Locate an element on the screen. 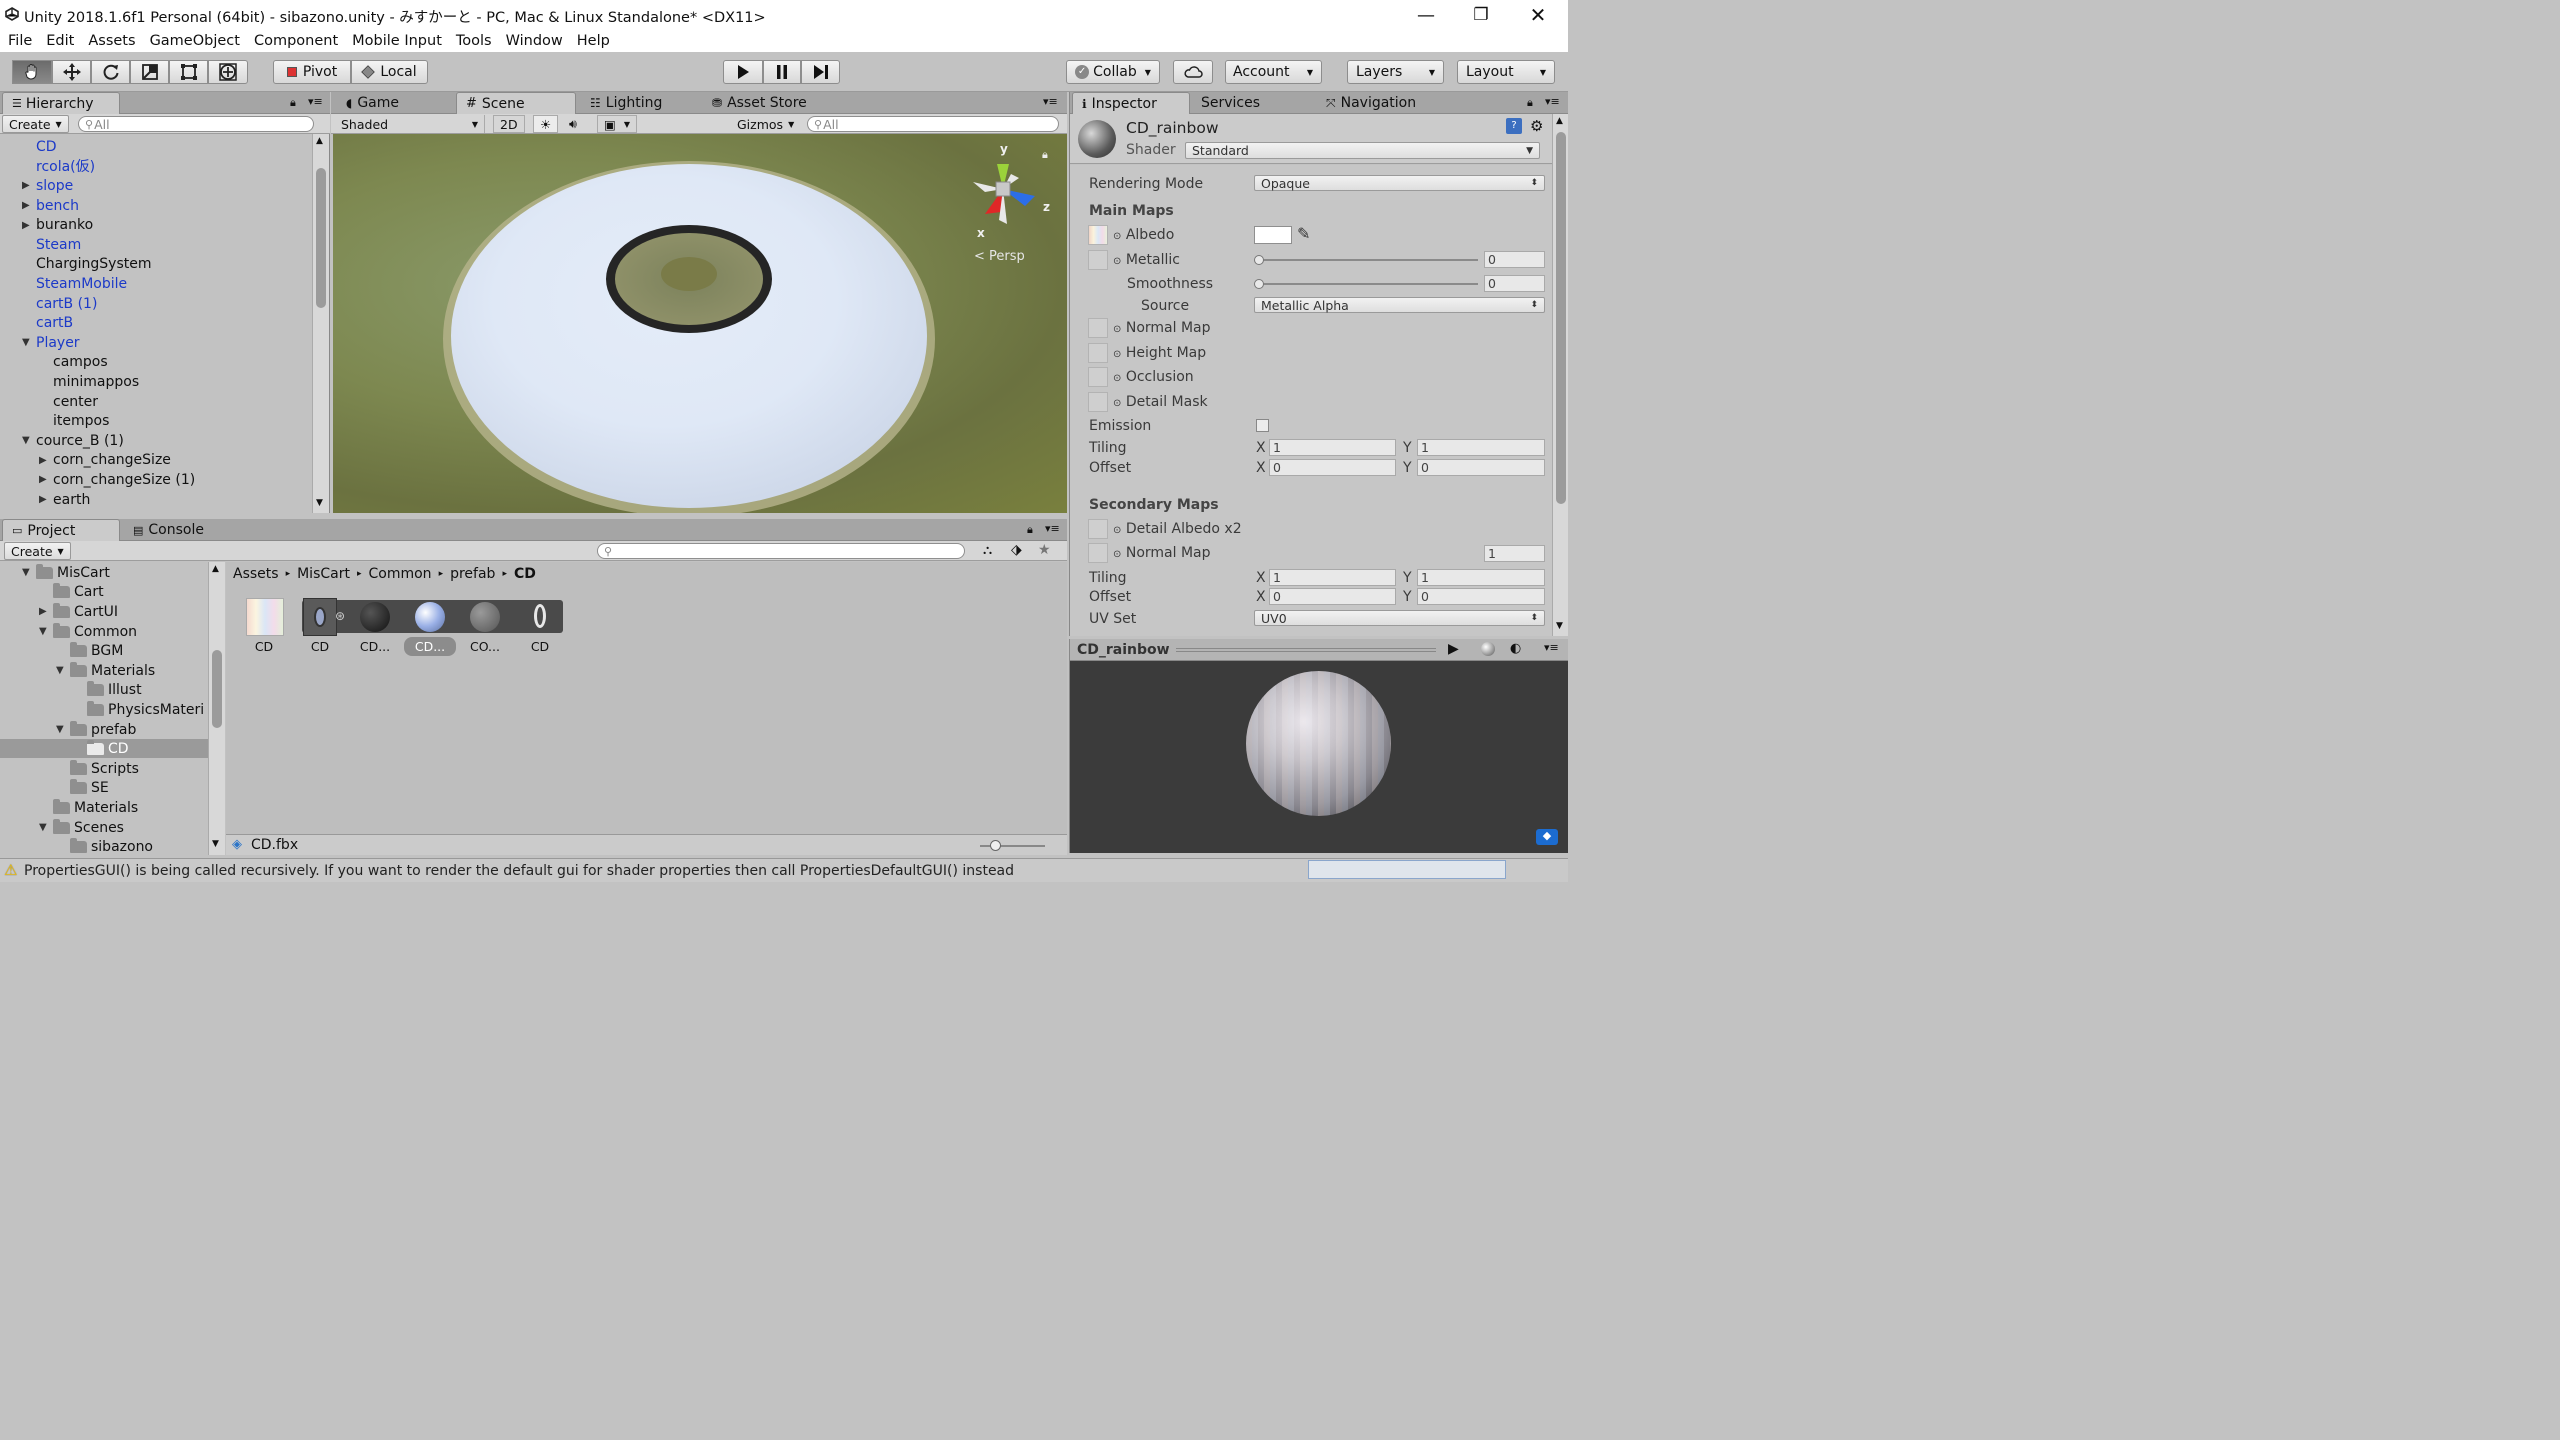 The width and height of the screenshot is (2560, 1440). pivot-toggle: Pivot is located at coordinates (312, 72).